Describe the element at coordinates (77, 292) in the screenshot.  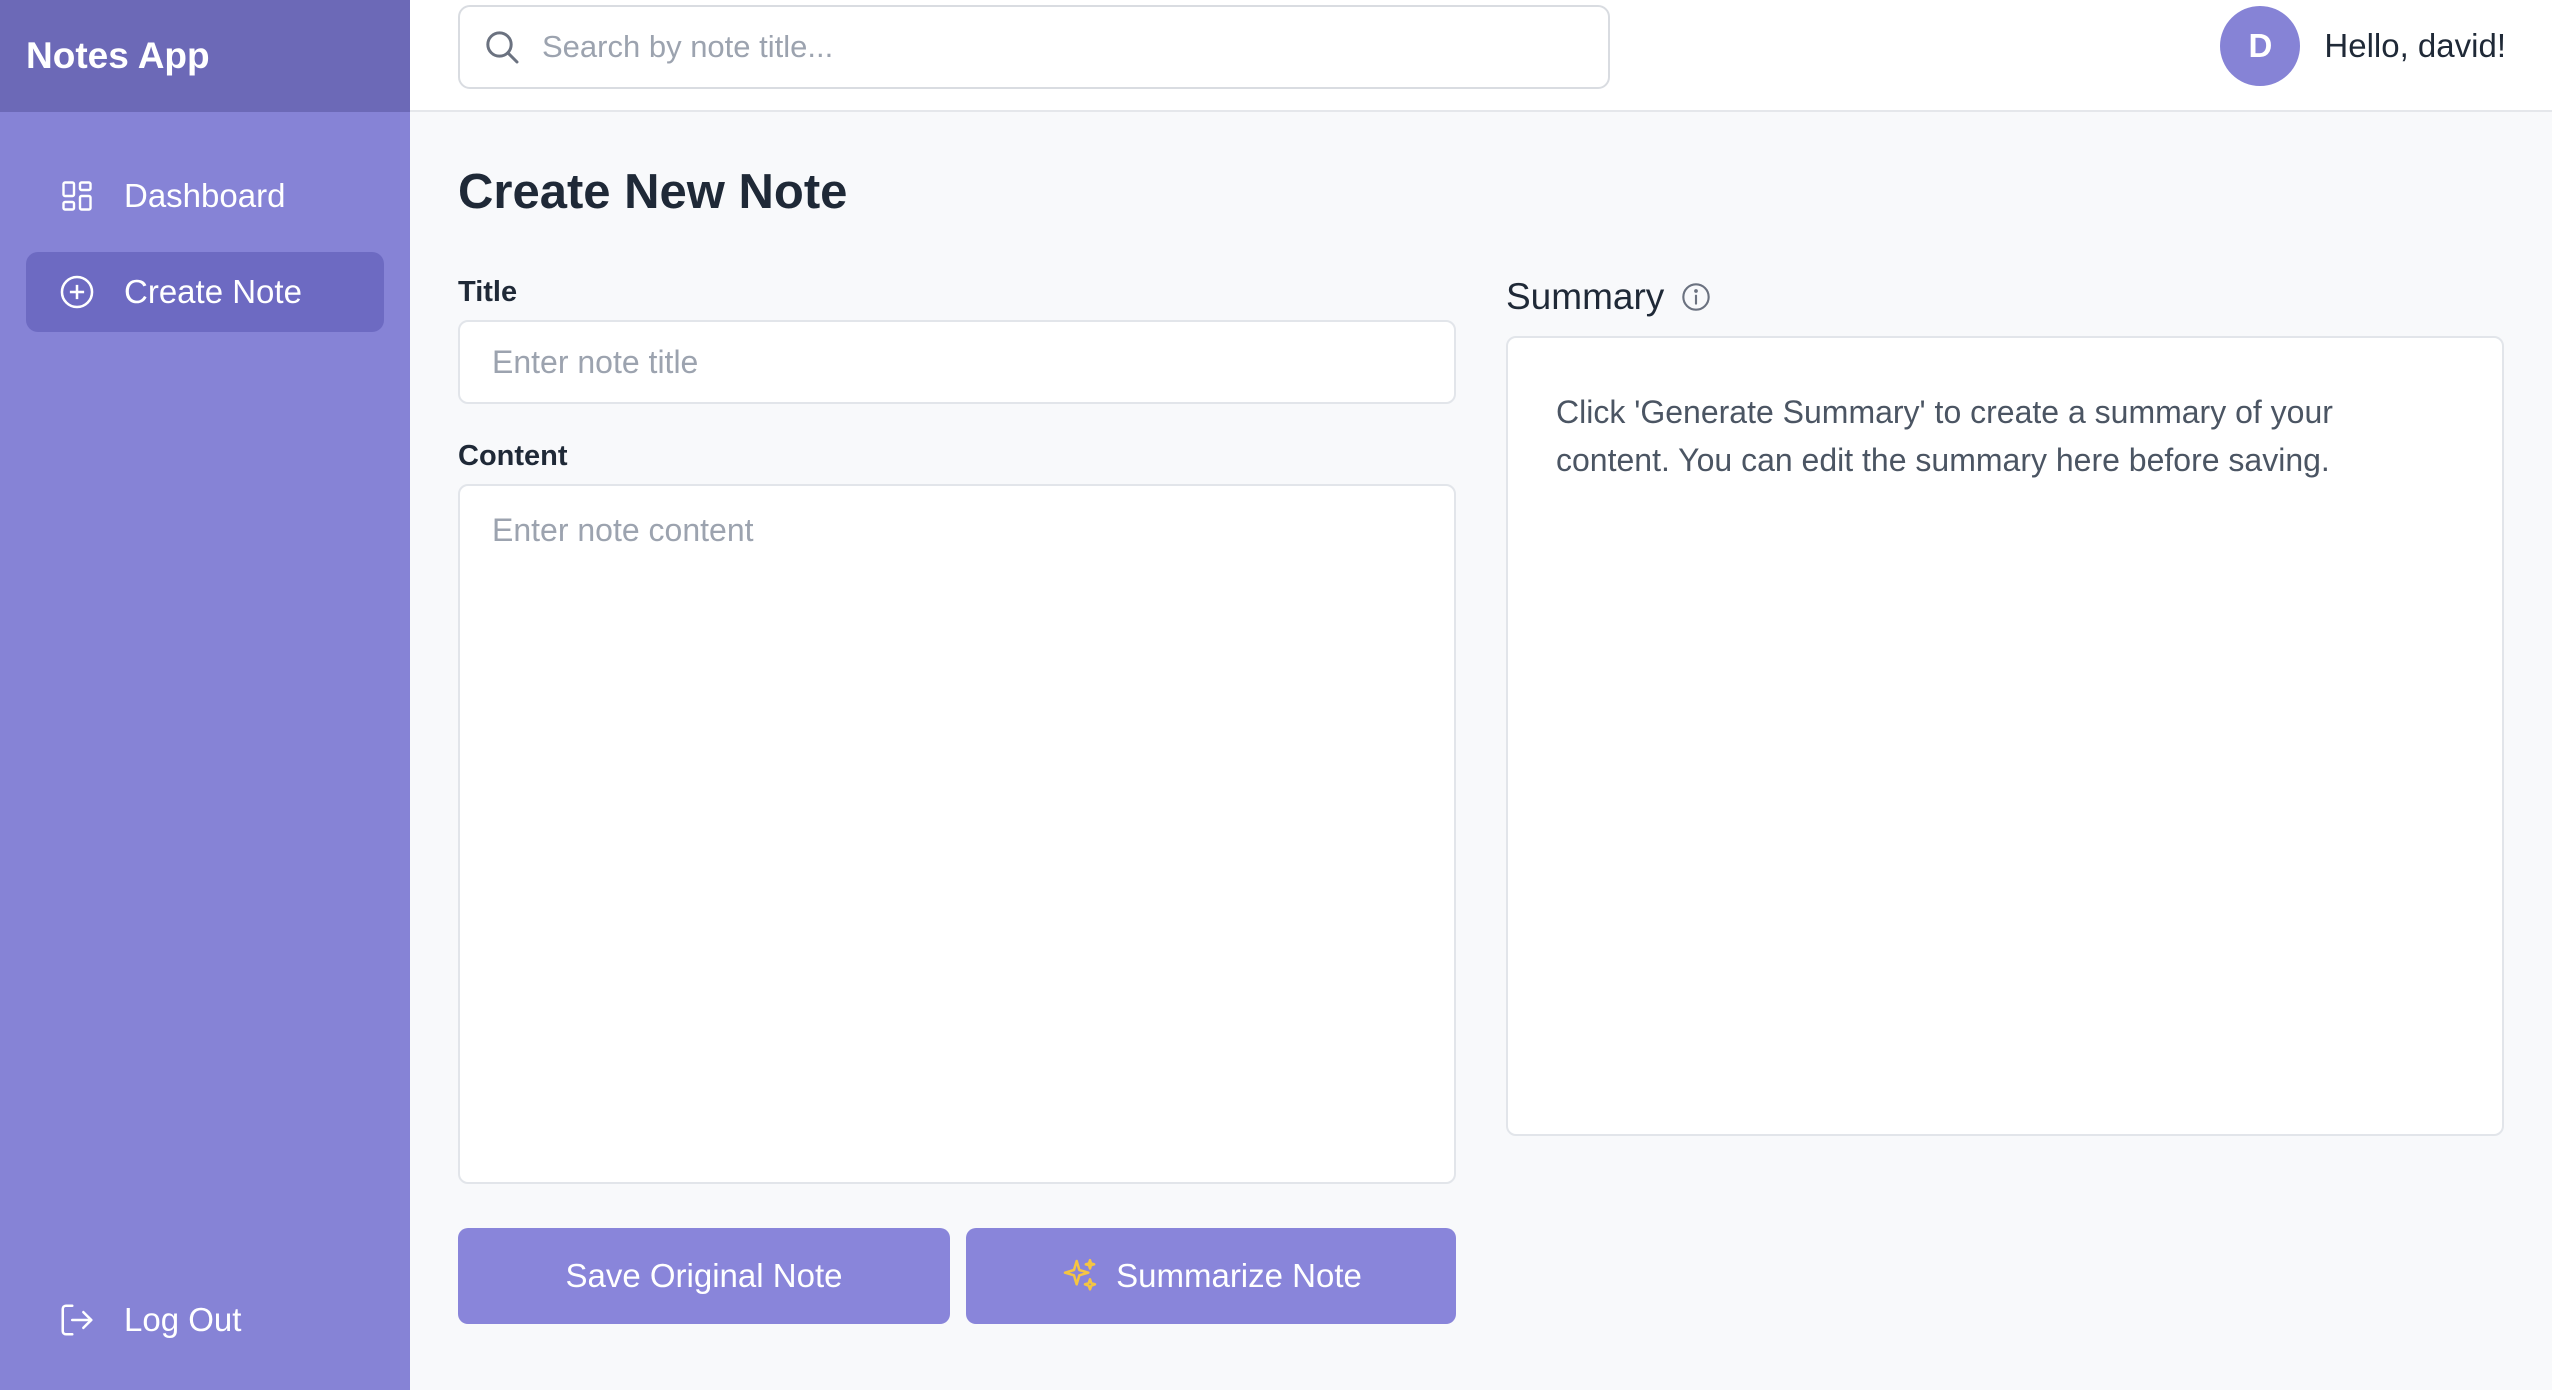
I see `plus-circle-icon` at that location.